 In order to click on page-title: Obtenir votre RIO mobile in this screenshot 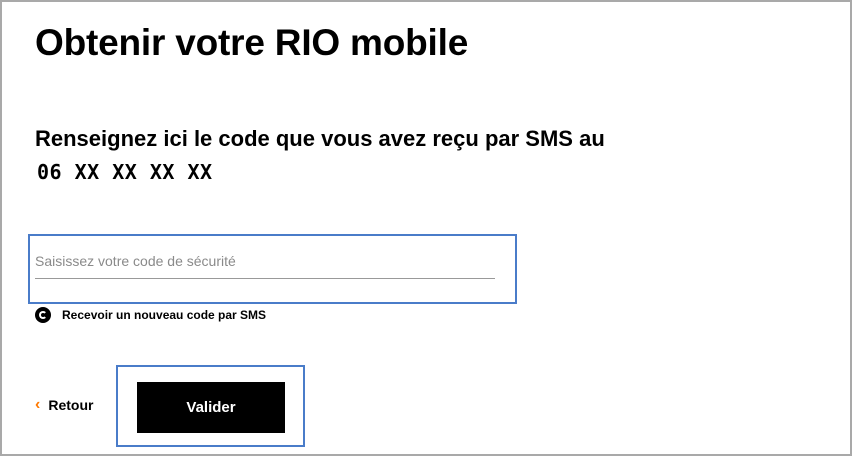, I will do `click(252, 42)`.